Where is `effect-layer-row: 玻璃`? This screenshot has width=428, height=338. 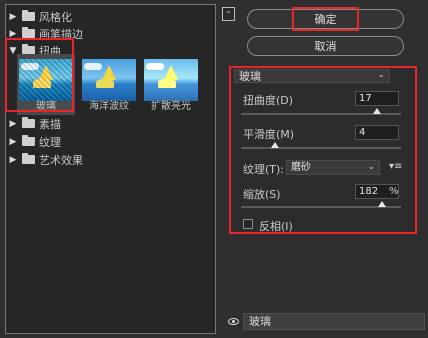
effect-layer-row: 玻璃 is located at coordinates (324, 322).